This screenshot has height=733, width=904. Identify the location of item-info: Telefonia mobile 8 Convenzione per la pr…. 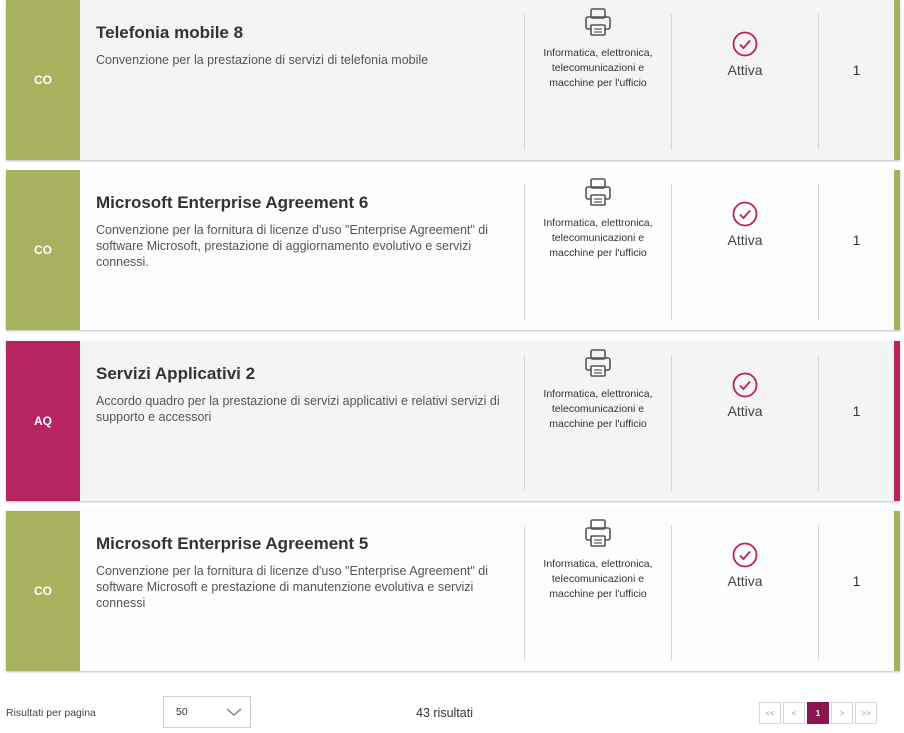
(302, 80).